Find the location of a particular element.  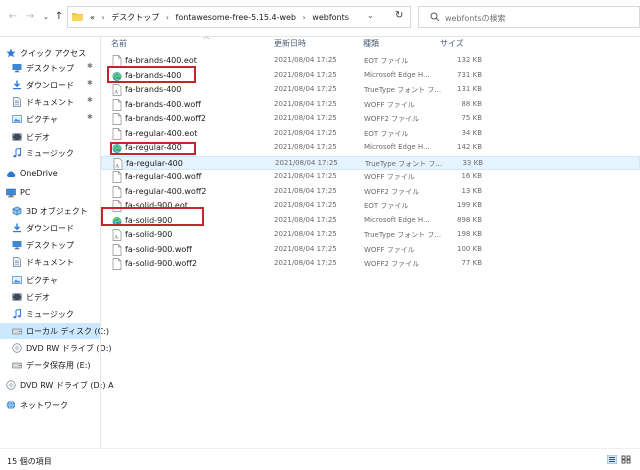

sidebar-item: ダウンロード is located at coordinates (50, 228).